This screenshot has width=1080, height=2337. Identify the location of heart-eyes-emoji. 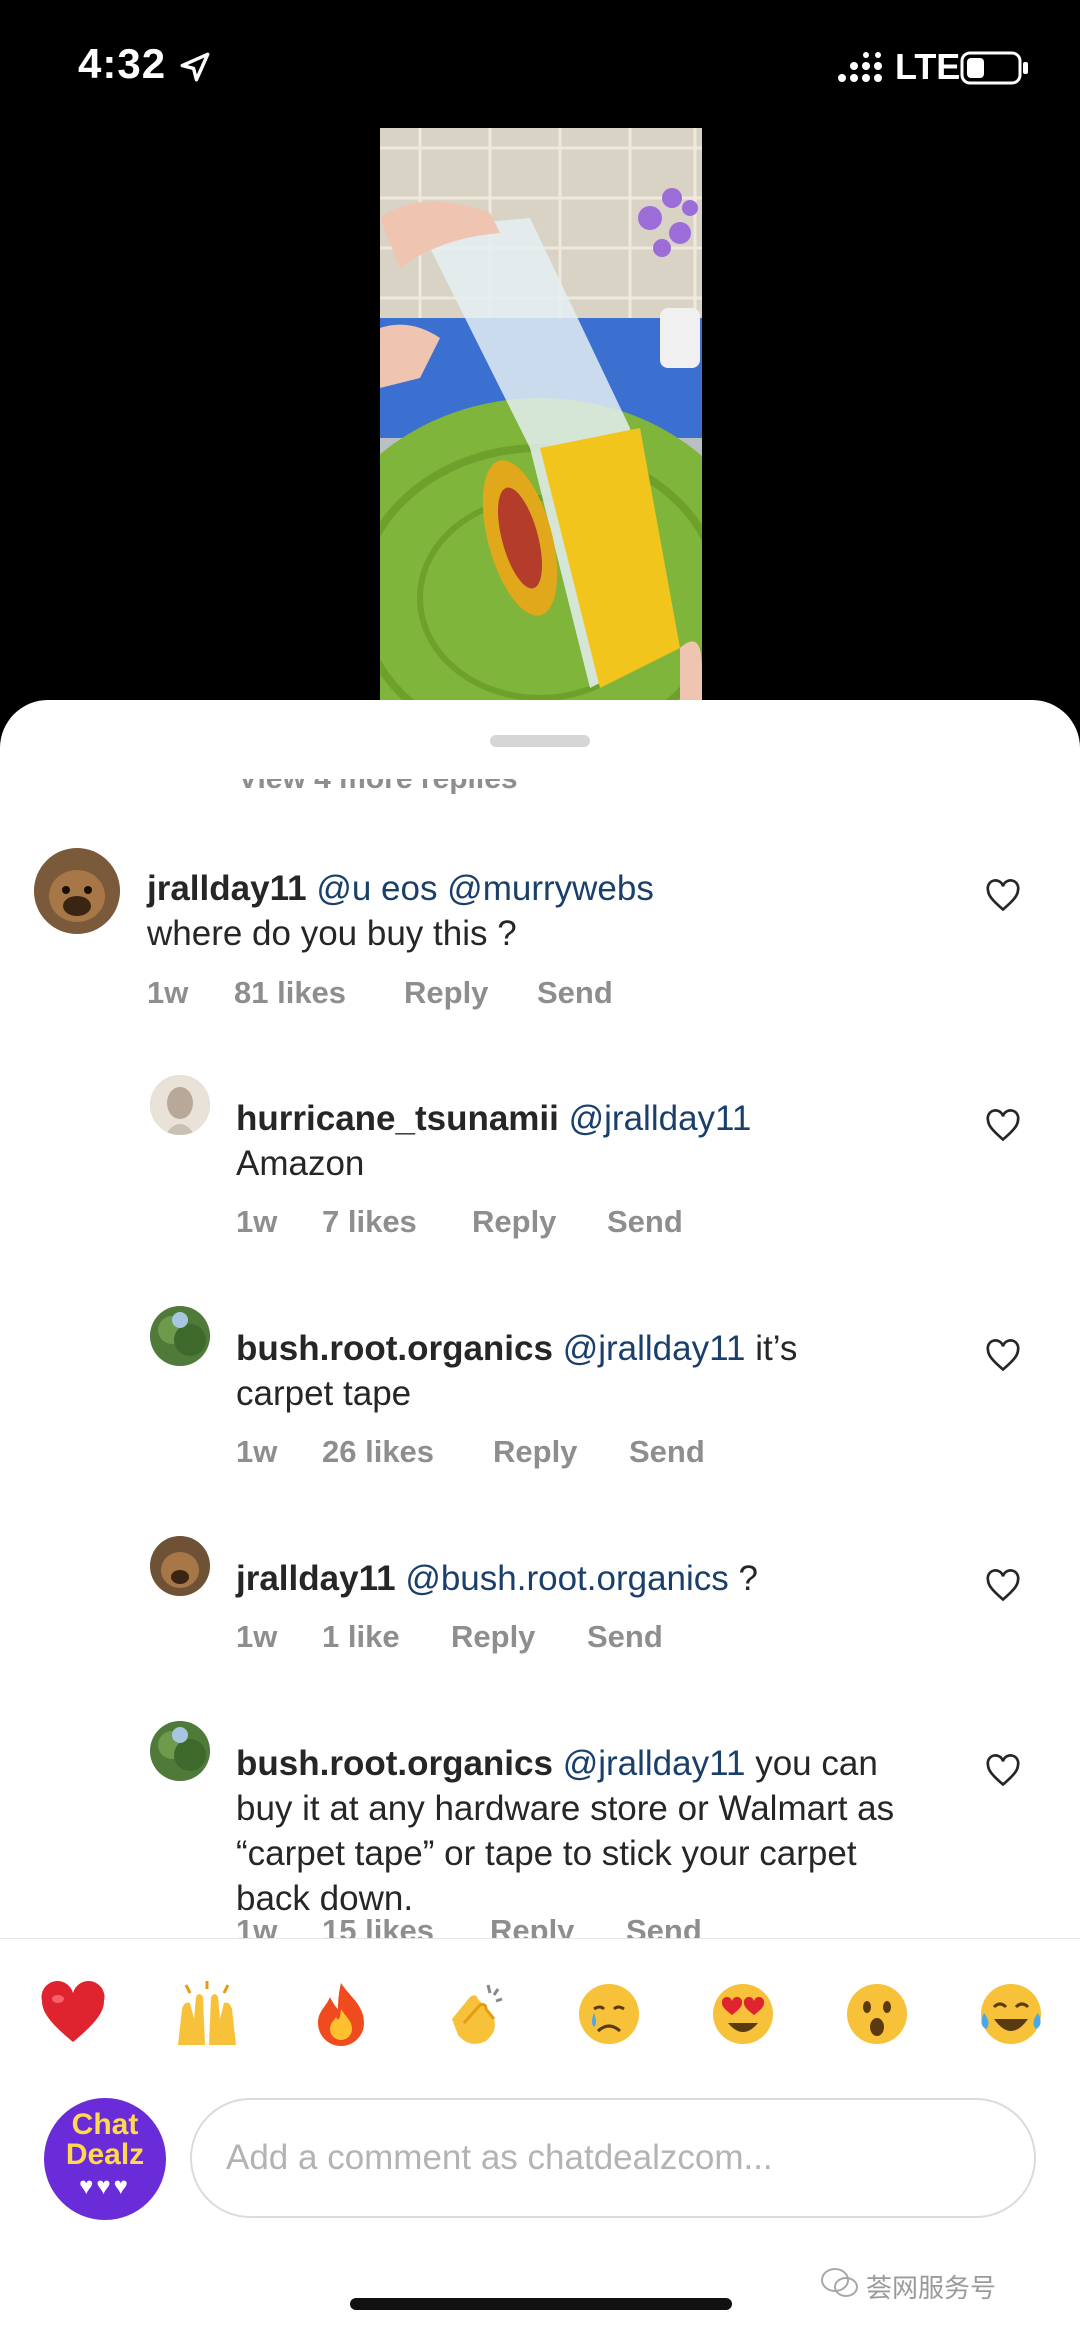
(743, 2014).